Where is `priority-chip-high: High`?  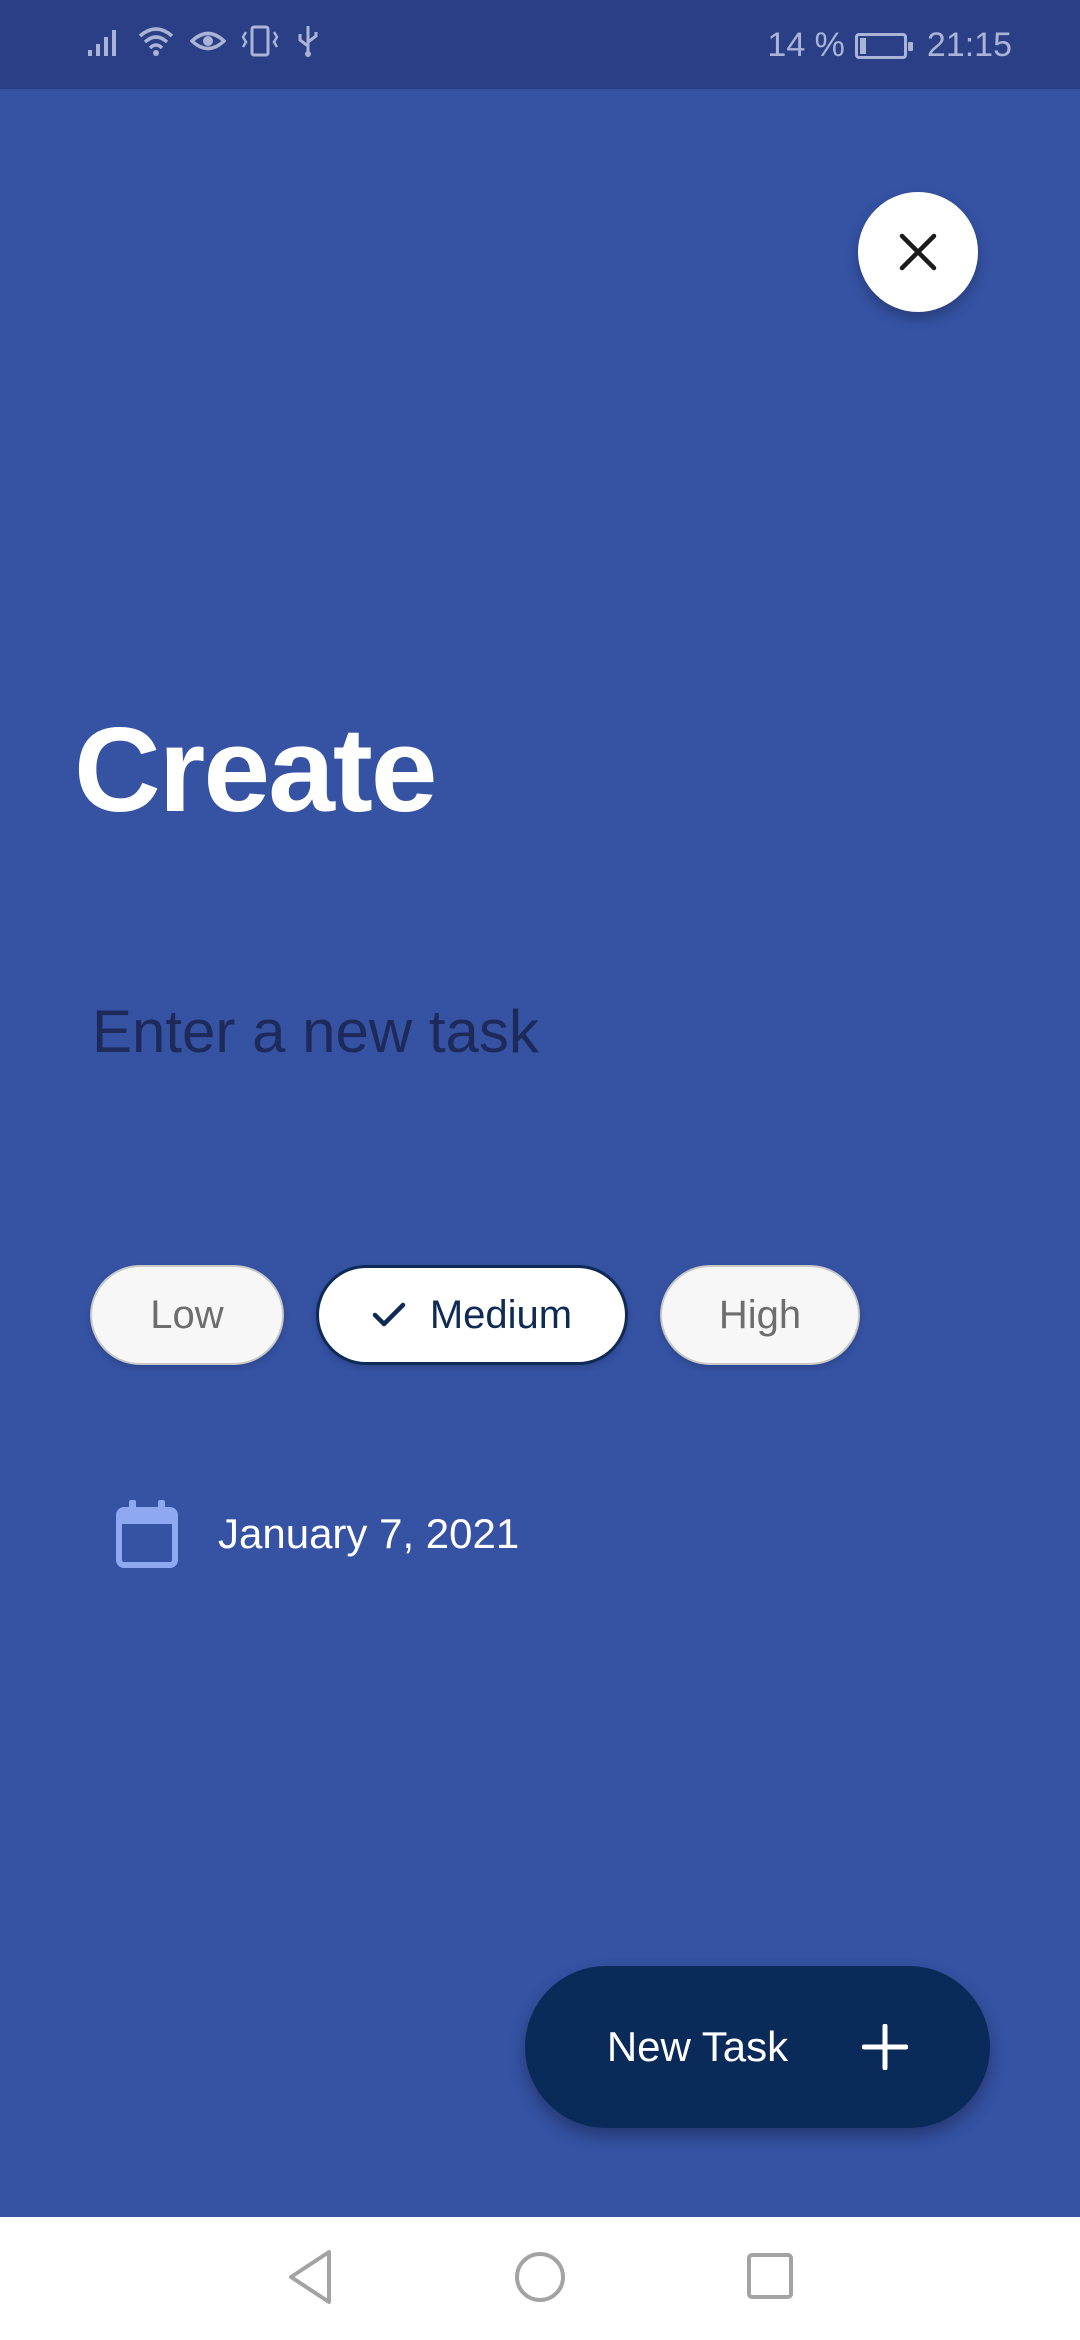 priority-chip-high: High is located at coordinates (760, 1315).